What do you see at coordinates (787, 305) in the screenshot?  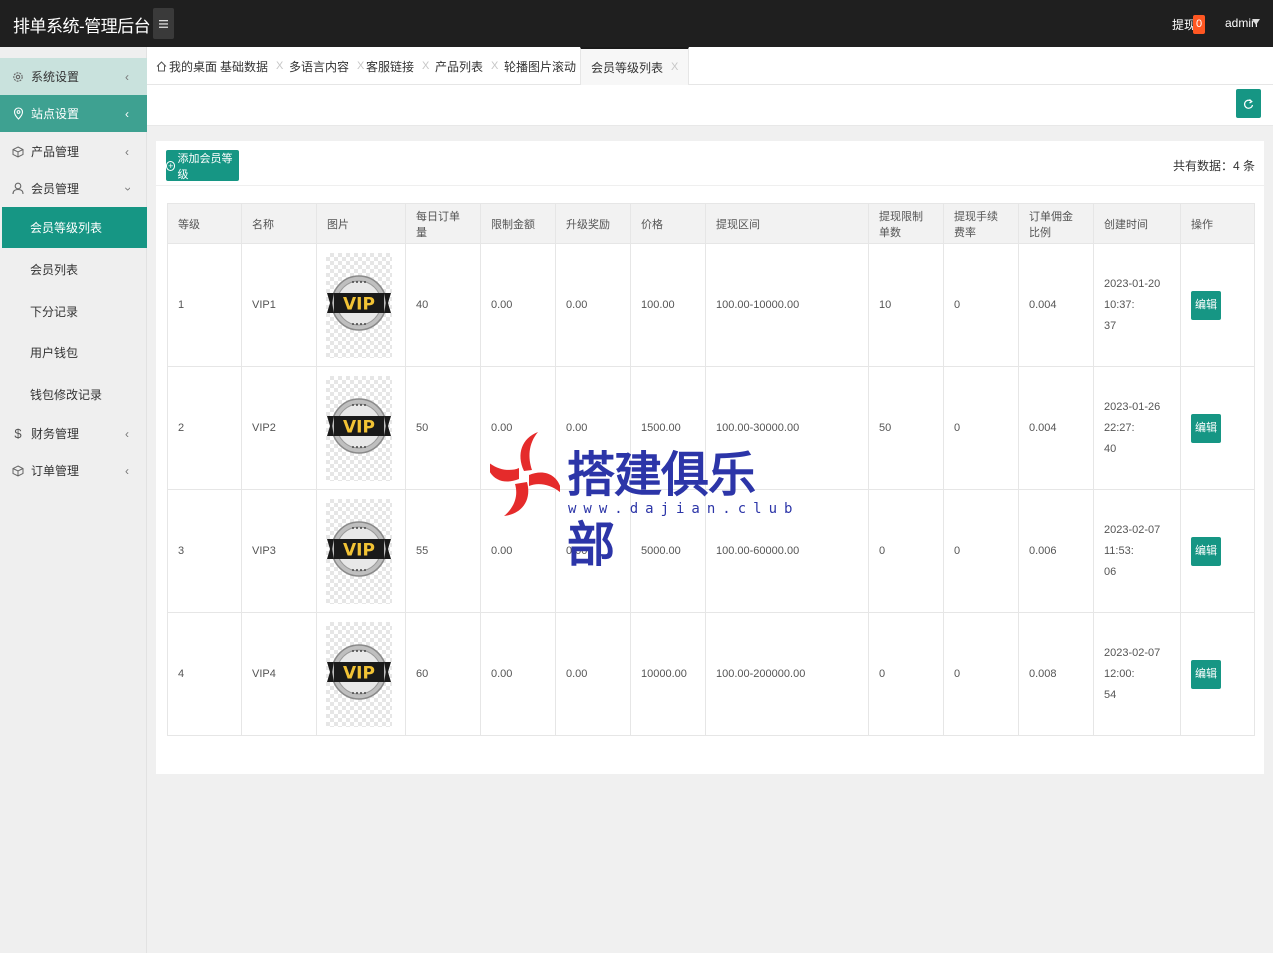 I see `cell-withdraw-range: 100.00-10000.00` at bounding box center [787, 305].